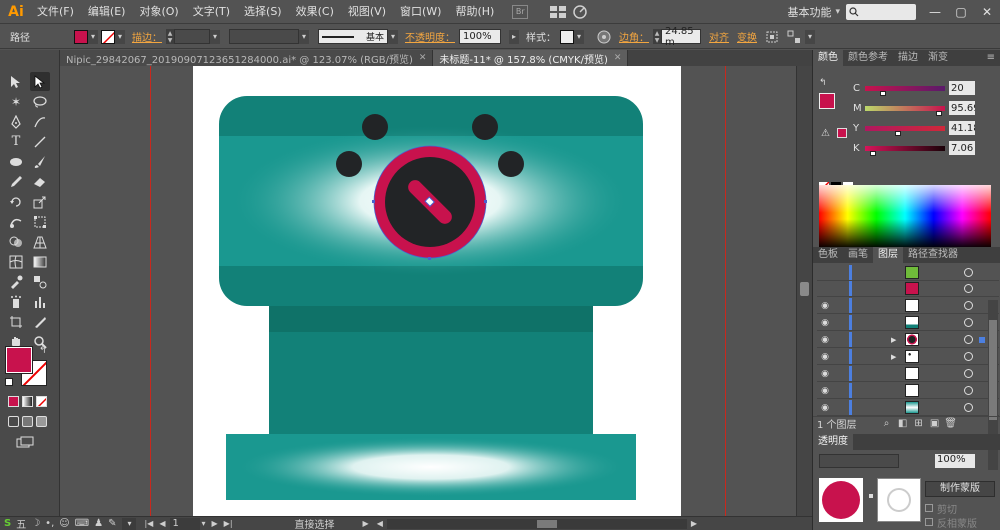 The image size is (1000, 530). I want to click on stroke-none-swatch, so click(108, 36).